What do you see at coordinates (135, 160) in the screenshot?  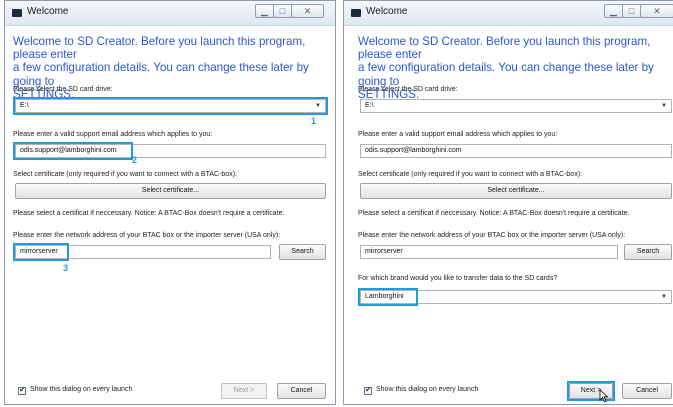 I see `callout-2: 2` at bounding box center [135, 160].